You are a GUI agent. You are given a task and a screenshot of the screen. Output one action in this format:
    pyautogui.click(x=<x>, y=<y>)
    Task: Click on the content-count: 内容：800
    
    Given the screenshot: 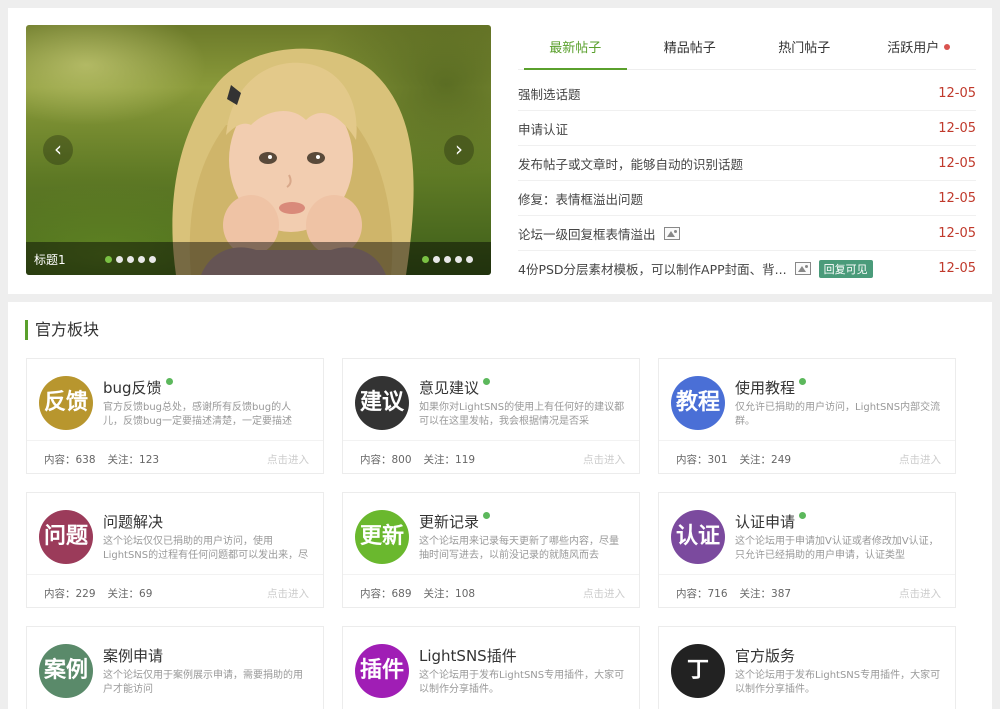 What is the action you would take?
    pyautogui.click(x=386, y=460)
    